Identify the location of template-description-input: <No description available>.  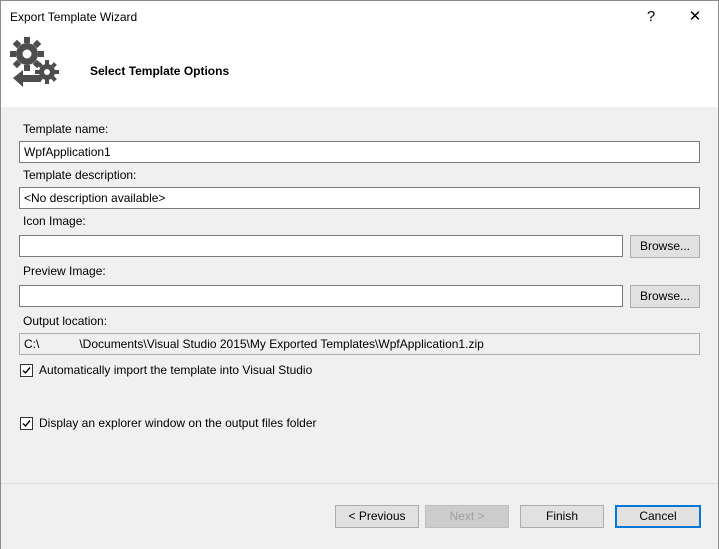
(359, 198).